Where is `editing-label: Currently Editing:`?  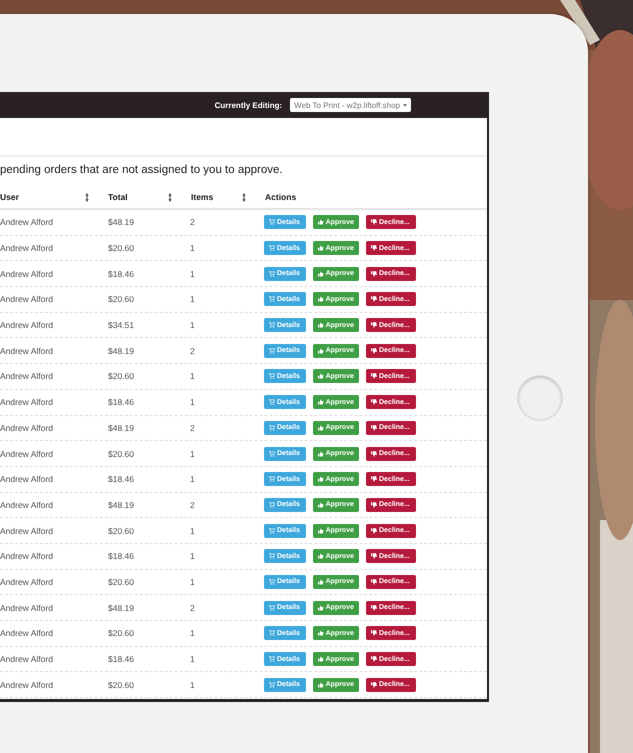 editing-label: Currently Editing: is located at coordinates (248, 105).